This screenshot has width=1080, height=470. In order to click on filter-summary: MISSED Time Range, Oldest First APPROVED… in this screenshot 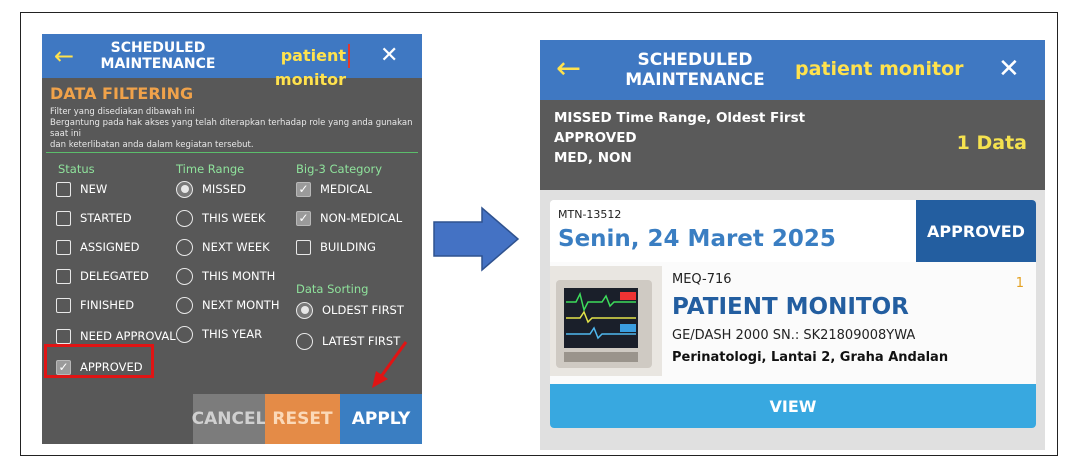, I will do `click(792, 145)`.